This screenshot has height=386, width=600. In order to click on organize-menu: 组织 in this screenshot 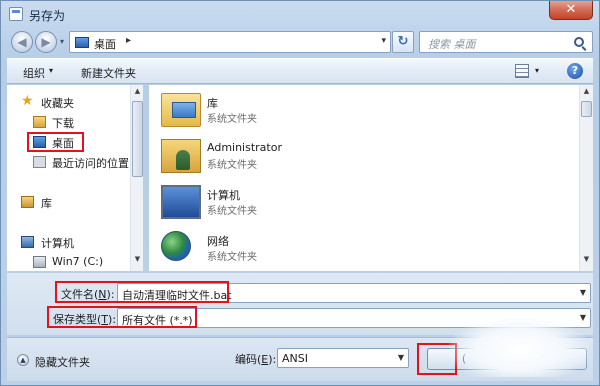, I will do `click(34, 73)`.